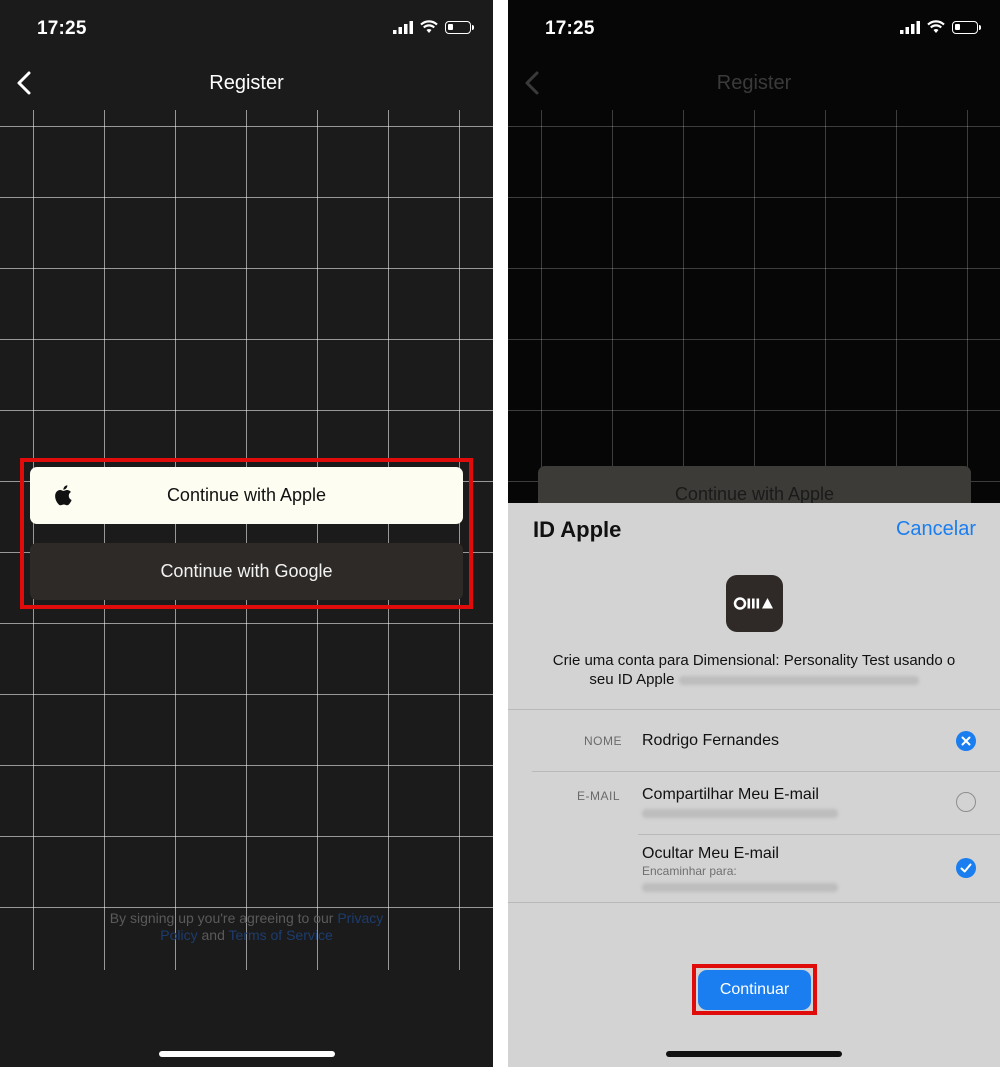 The width and height of the screenshot is (1000, 1067). What do you see at coordinates (710, 854) in the screenshot?
I see `hide-email-option: Ocultar Meu E-mail` at bounding box center [710, 854].